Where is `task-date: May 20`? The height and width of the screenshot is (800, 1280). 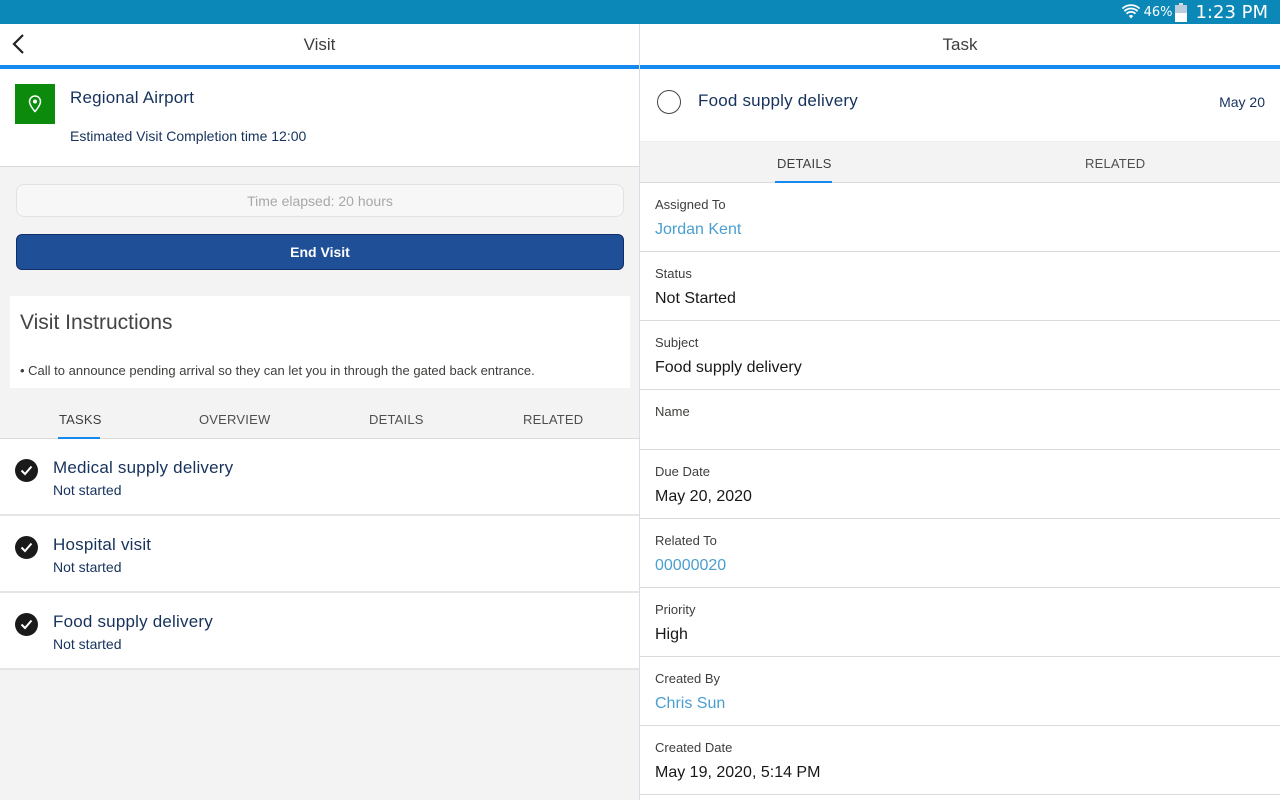 task-date: May 20 is located at coordinates (1242, 102).